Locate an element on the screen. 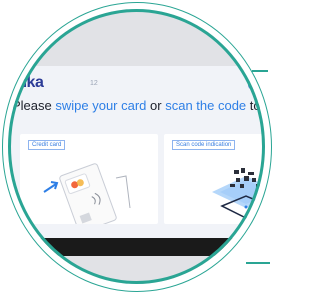 Image resolution: width=320 pixels, height=295 pixels. card-reader-icon is located at coordinates (87, 193).